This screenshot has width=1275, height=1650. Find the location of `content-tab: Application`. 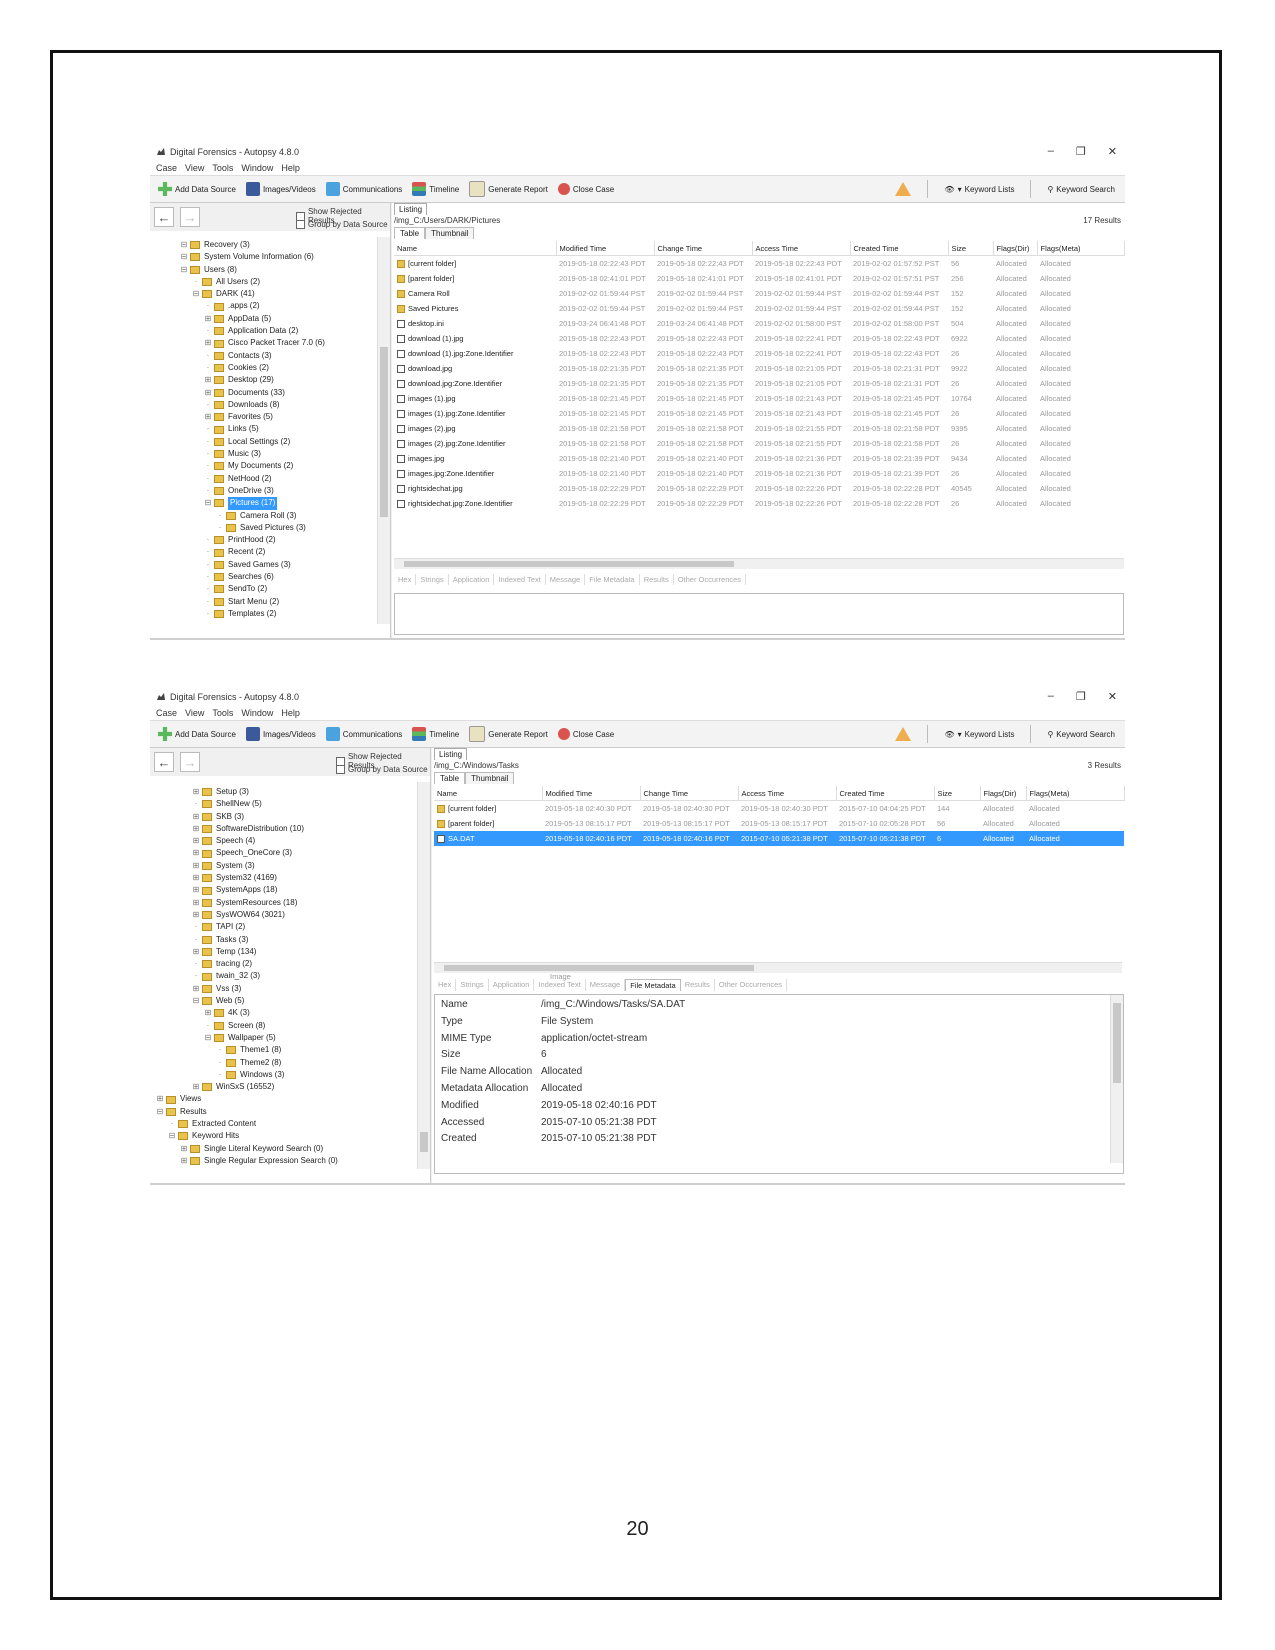

content-tab: Application is located at coordinates (472, 579).